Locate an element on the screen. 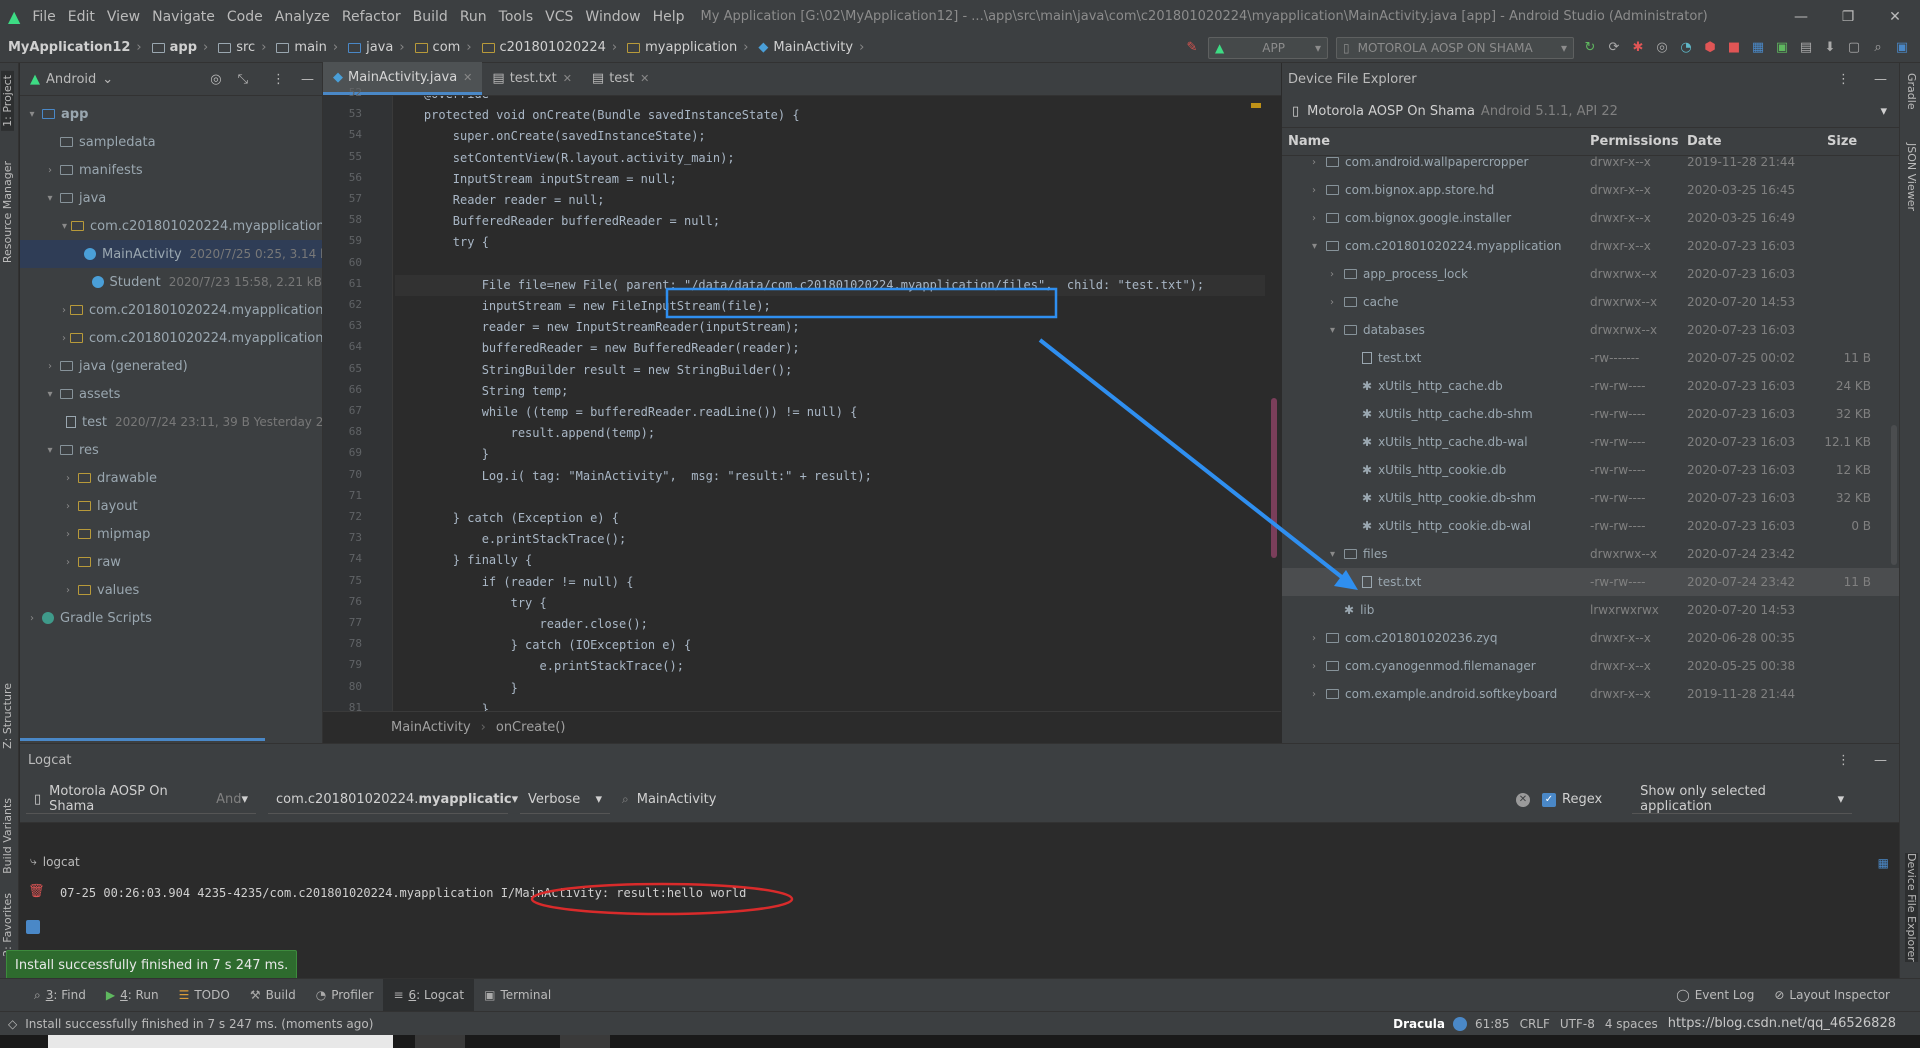 Image resolution: width=1920 pixels, height=1048 pixels. tree-item: › values is located at coordinates (171, 590).